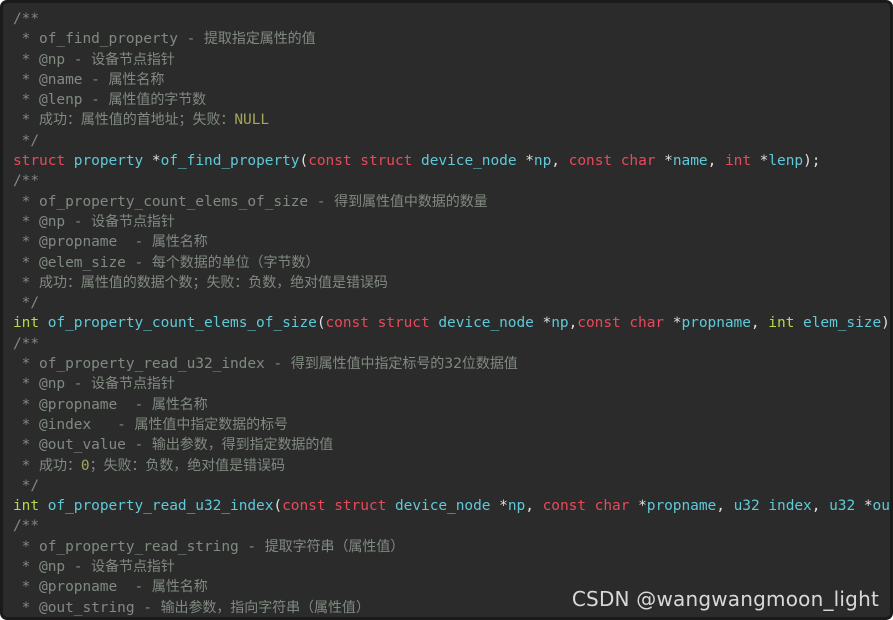 The width and height of the screenshot is (893, 620). What do you see at coordinates (790, 506) in the screenshot?
I see `code-token: index` at bounding box center [790, 506].